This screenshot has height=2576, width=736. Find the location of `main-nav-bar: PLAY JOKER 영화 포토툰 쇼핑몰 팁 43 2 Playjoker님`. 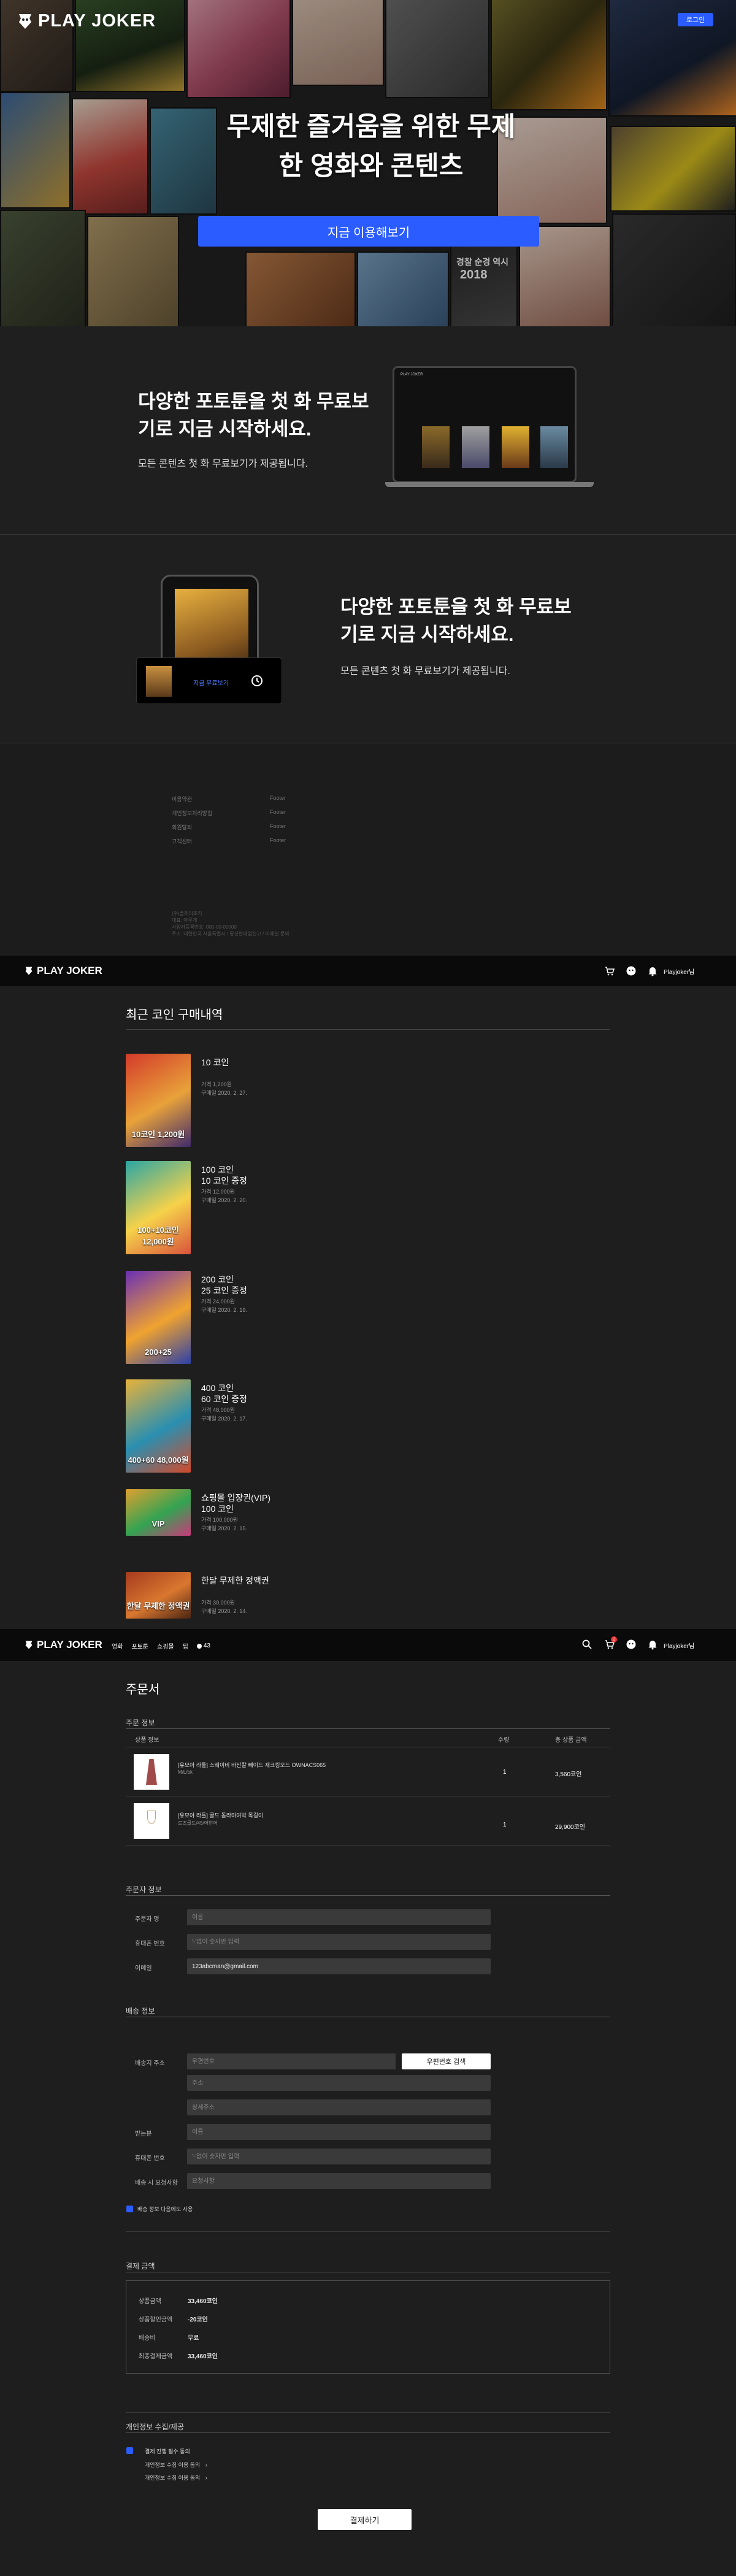

main-nav-bar: PLAY JOKER 영화 포토툰 쇼핑몰 팁 43 2 Playjoker님 is located at coordinates (368, 1645).